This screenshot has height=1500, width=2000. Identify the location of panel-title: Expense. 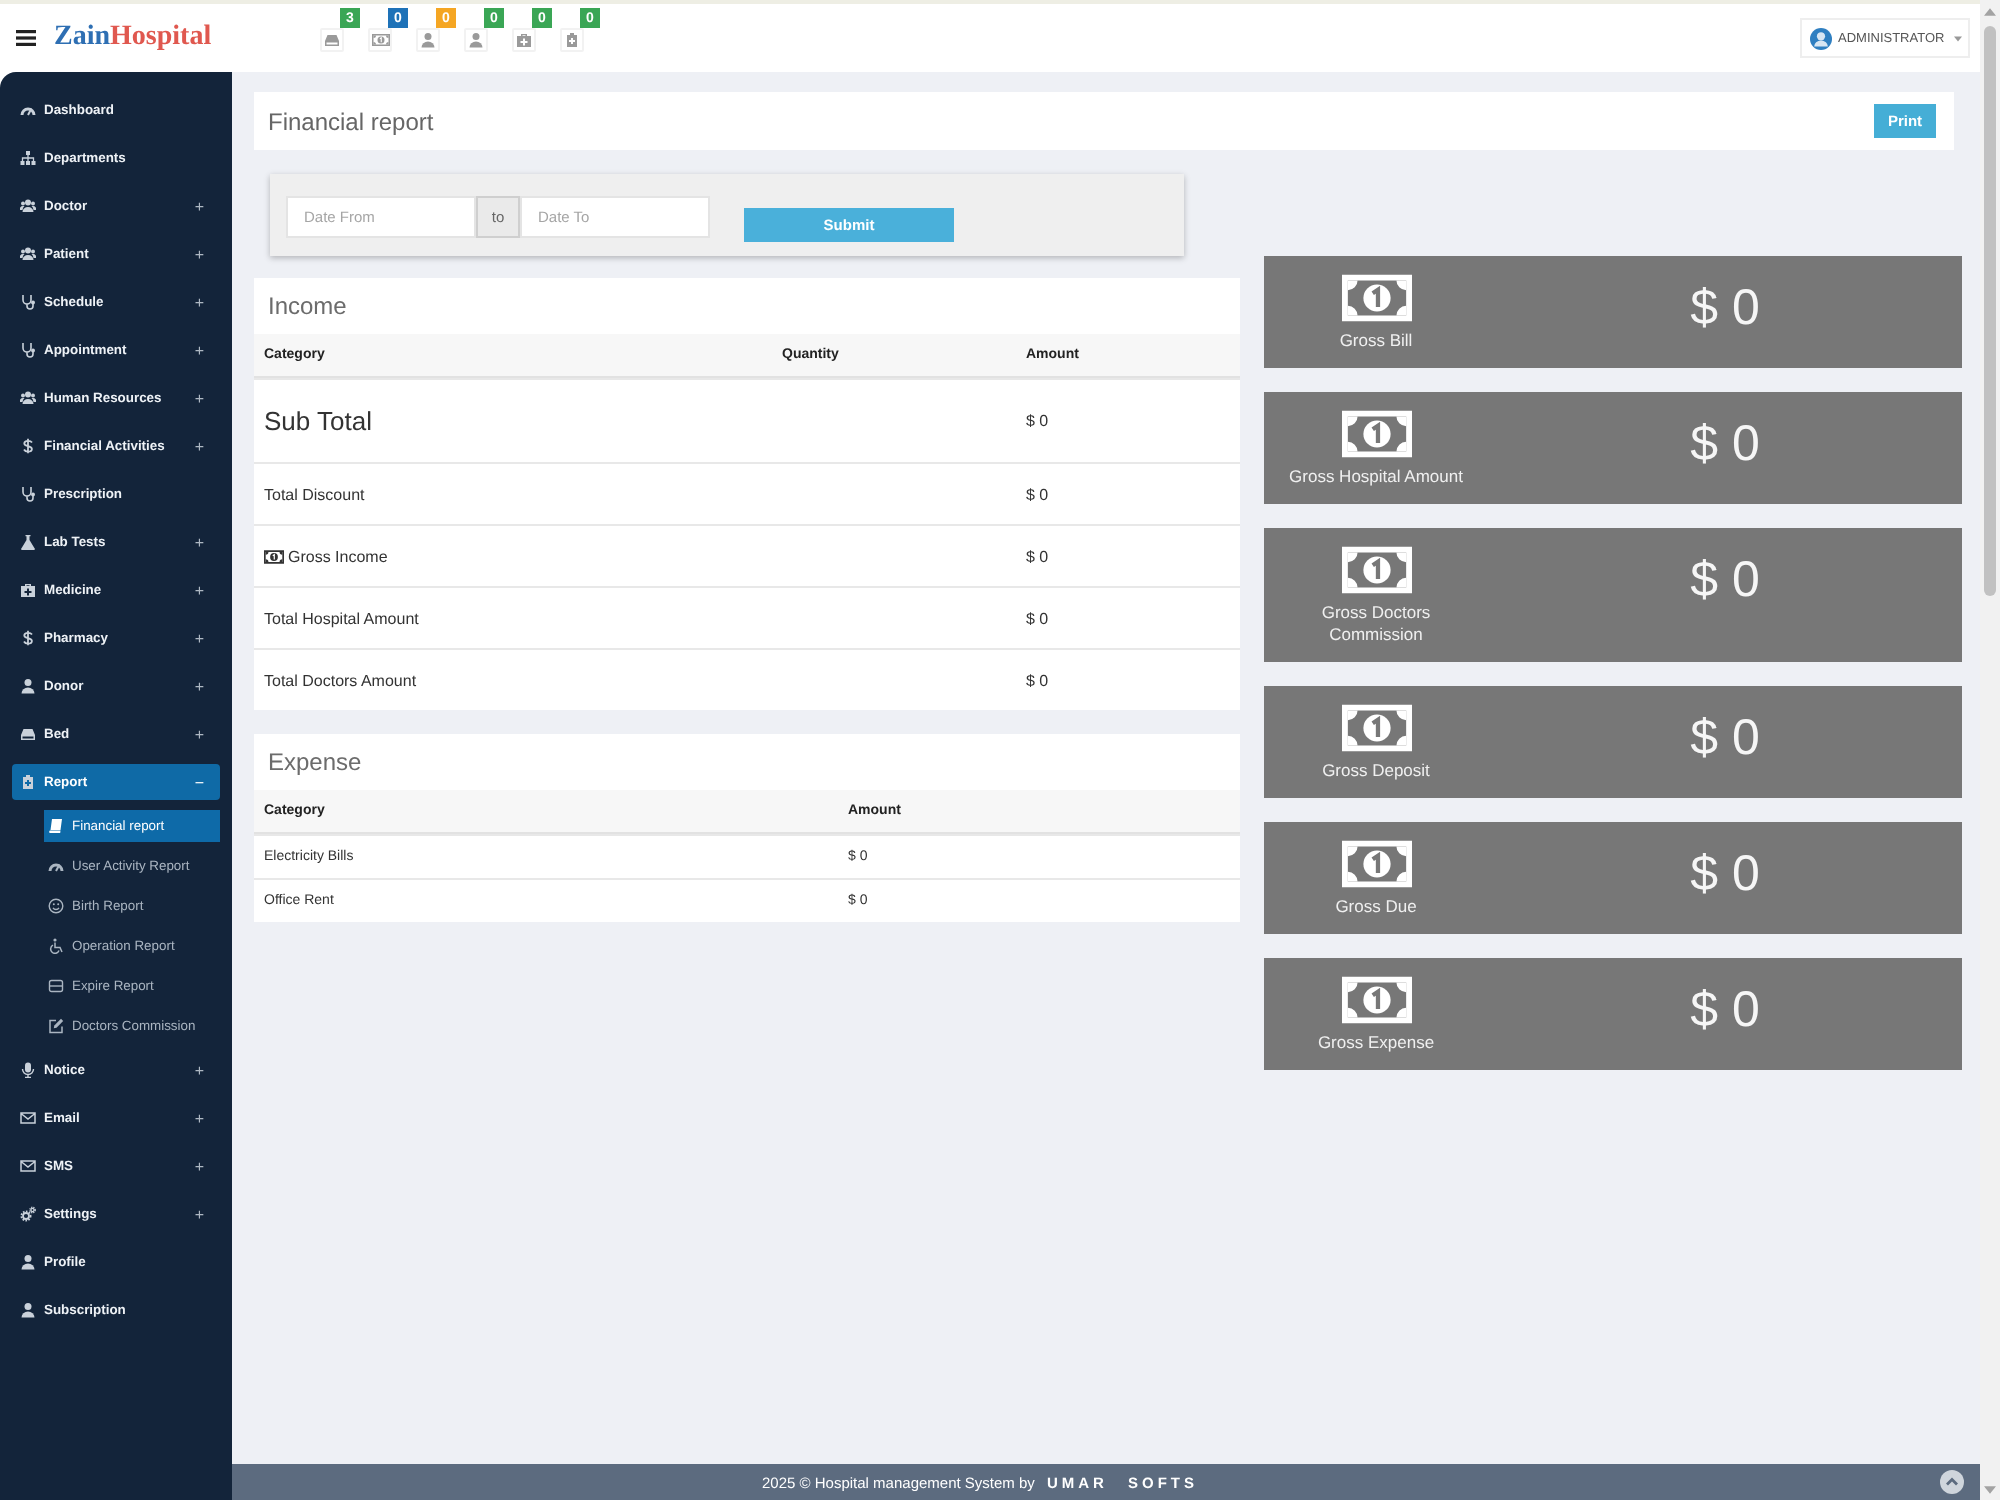
(315, 762).